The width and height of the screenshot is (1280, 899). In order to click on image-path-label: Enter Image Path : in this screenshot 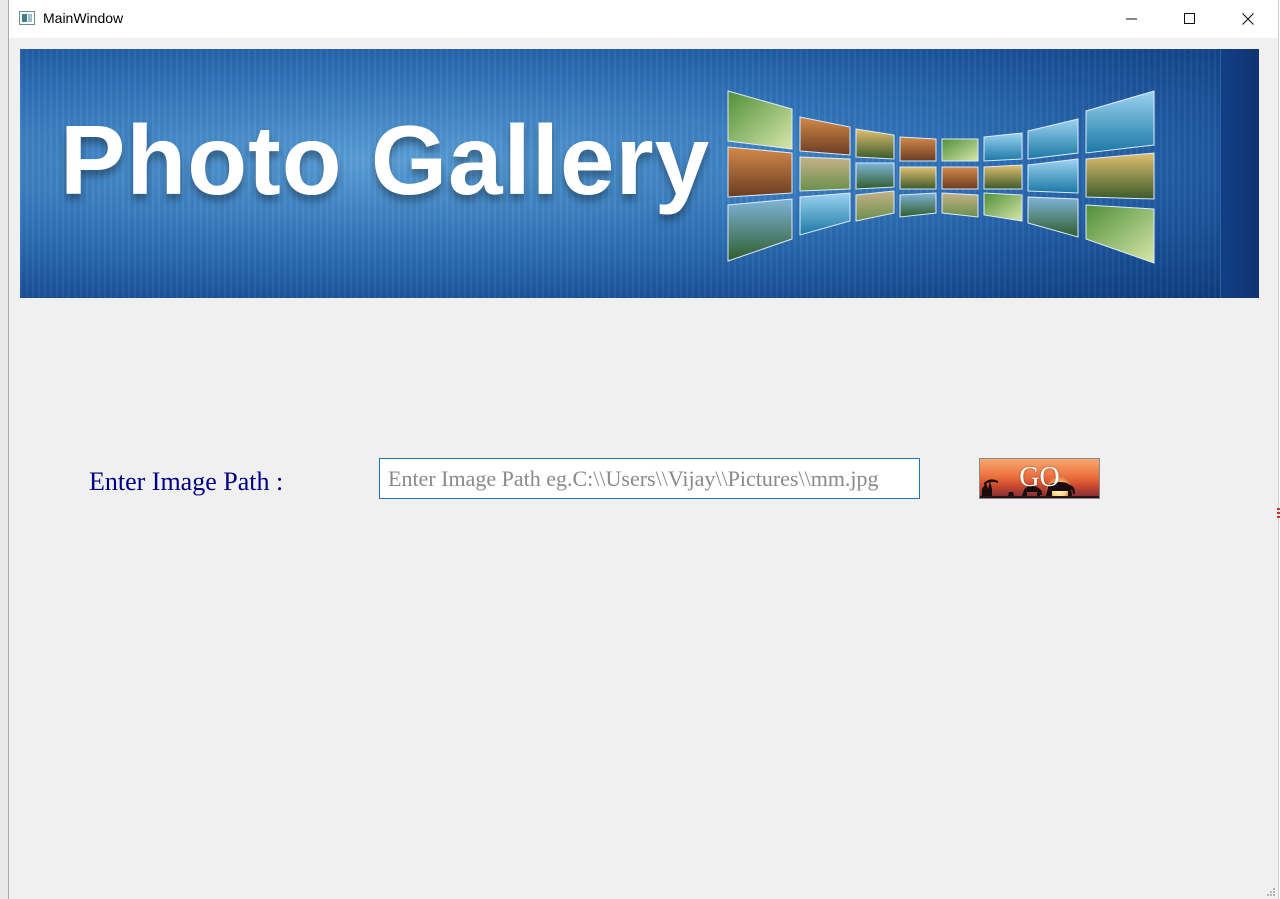, I will do `click(186, 481)`.